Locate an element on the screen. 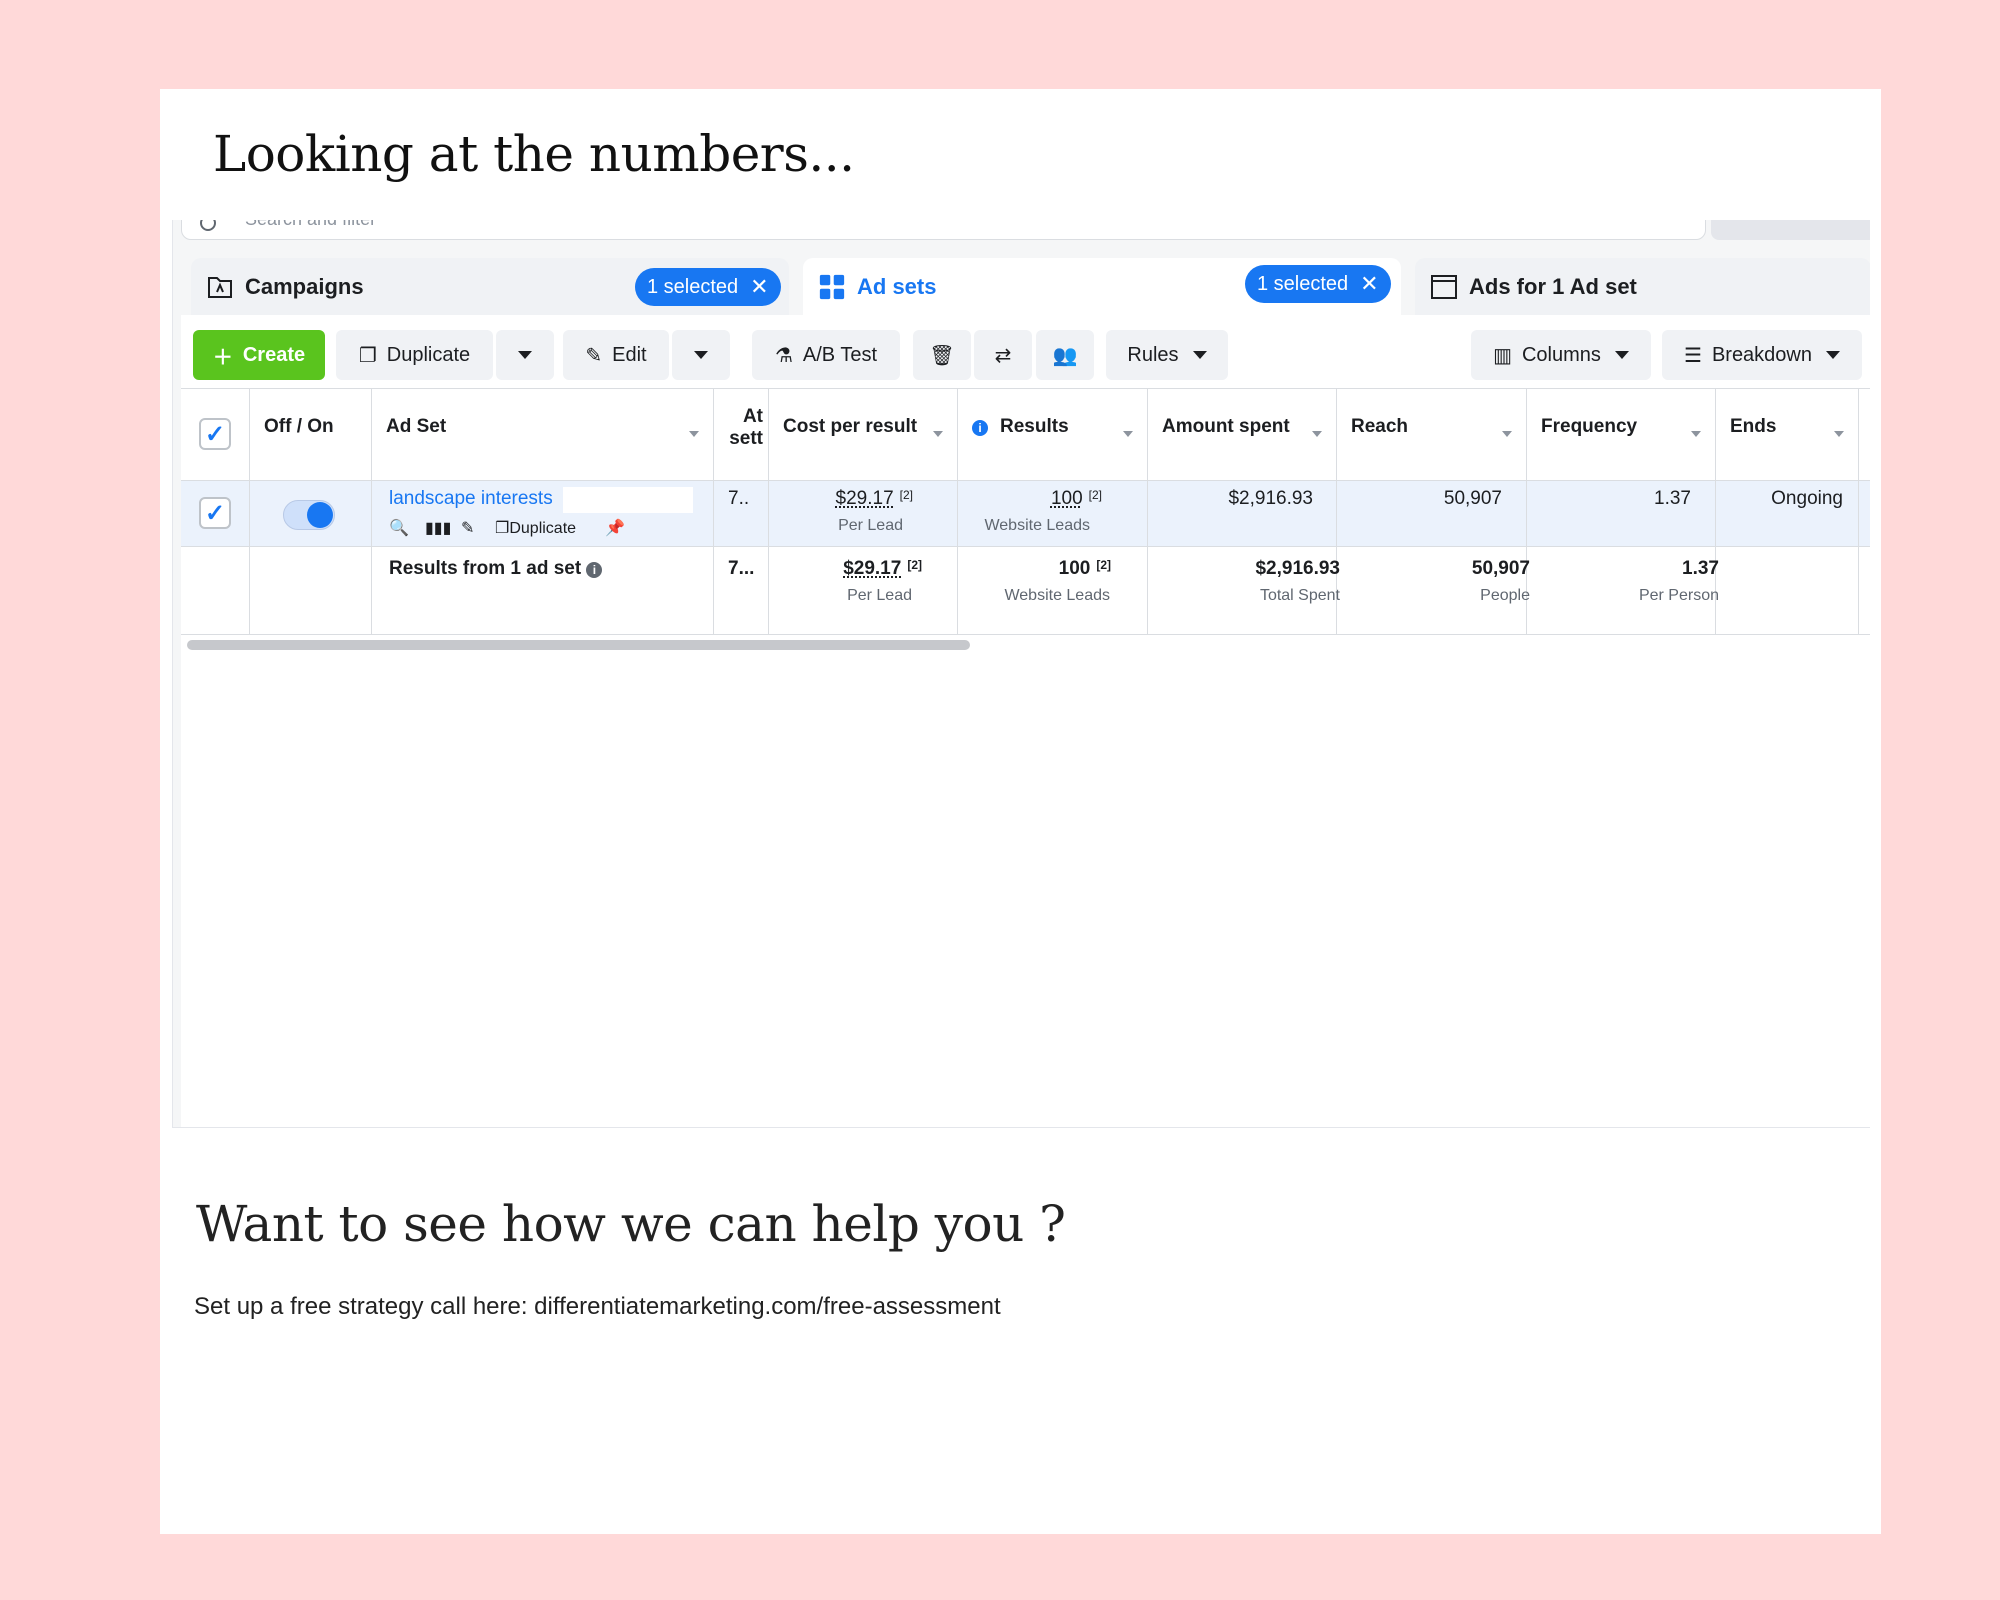  header-control is located at coordinates (1790, 230).